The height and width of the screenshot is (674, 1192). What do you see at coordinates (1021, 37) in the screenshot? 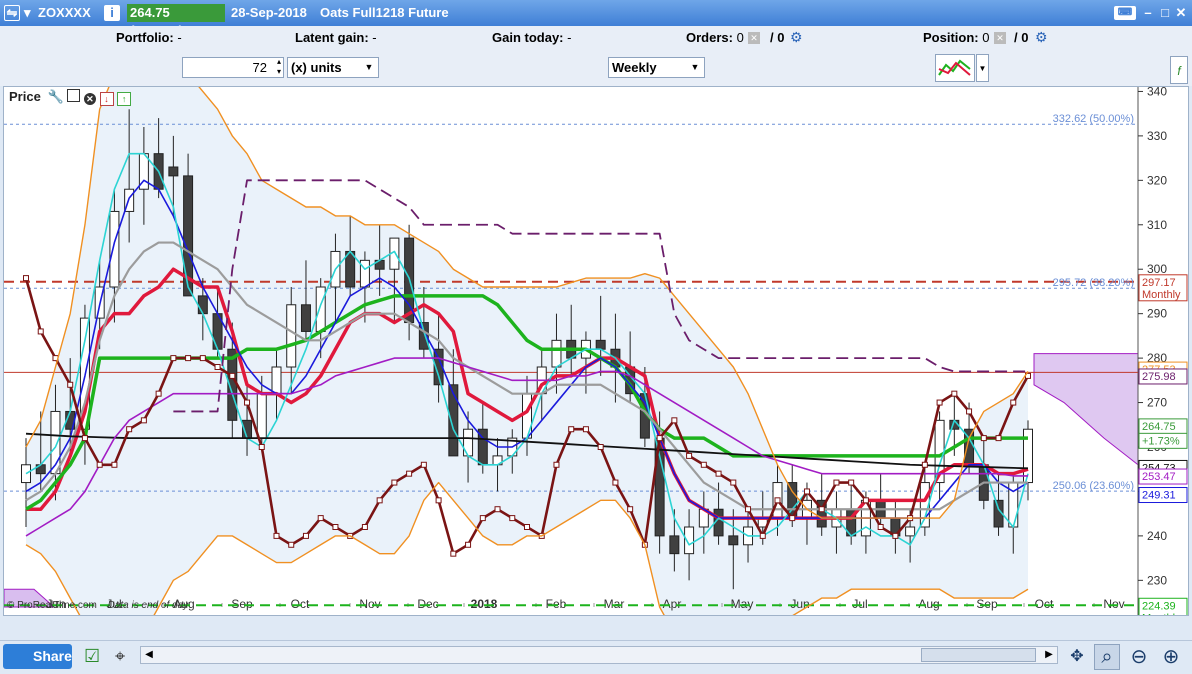
I see `position-value-2: / 0` at bounding box center [1021, 37].